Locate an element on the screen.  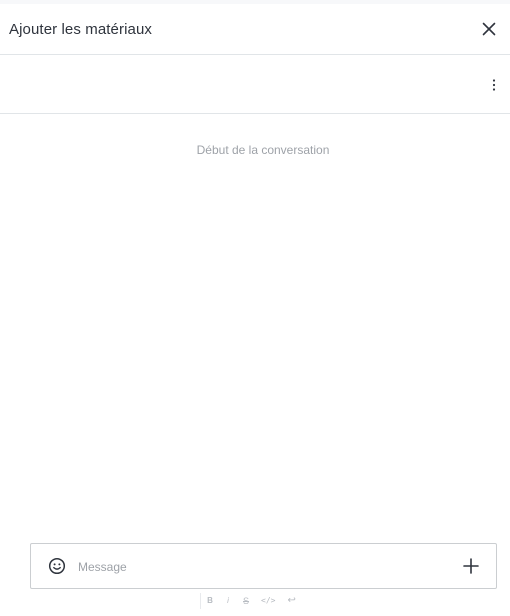
conversation-start-label: Début de la conversation is located at coordinates (263, 150).